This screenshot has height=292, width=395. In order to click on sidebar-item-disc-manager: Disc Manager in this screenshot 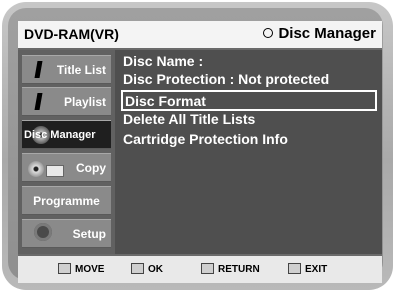, I will do `click(66, 134)`.